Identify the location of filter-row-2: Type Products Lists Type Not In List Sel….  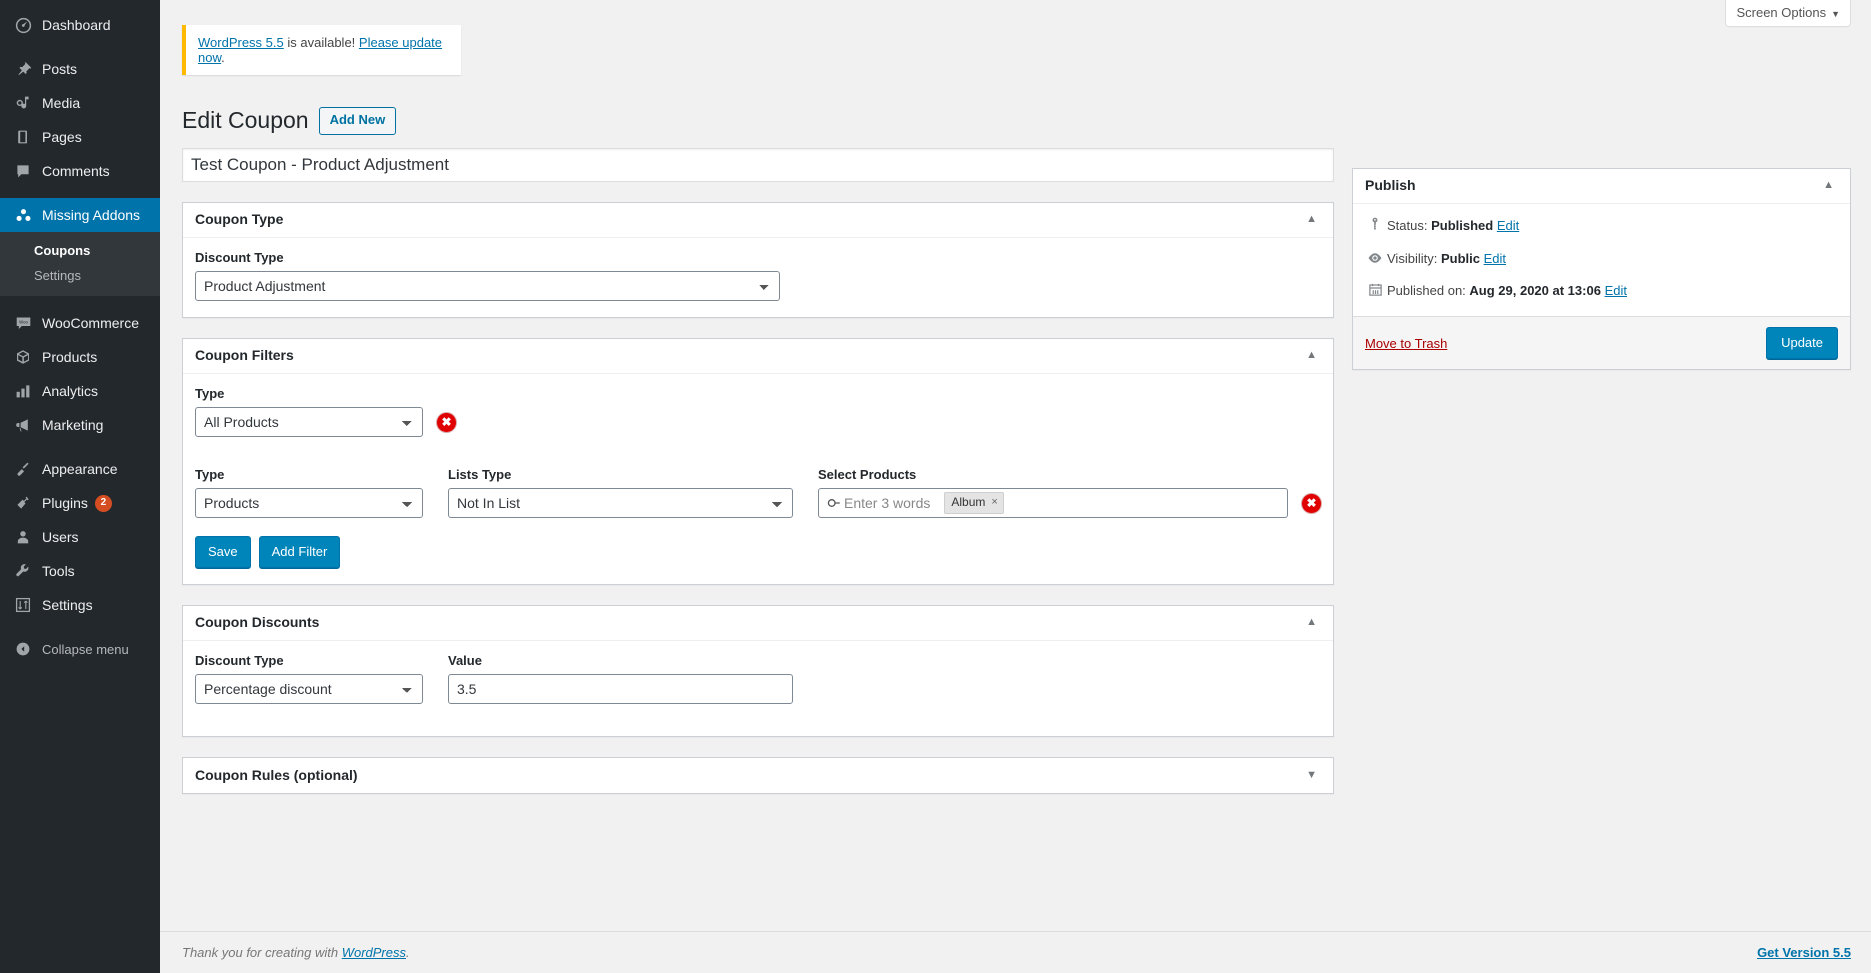
(758, 492).